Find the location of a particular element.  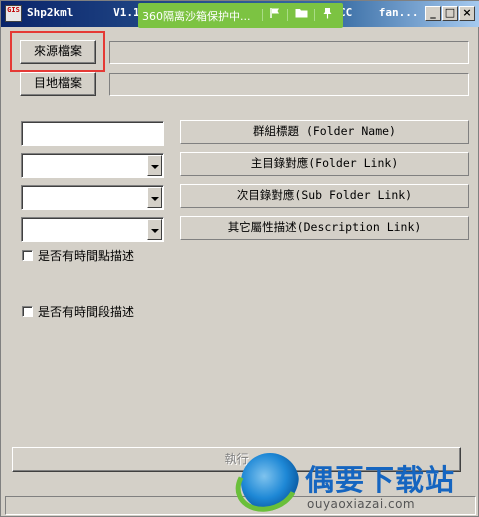

time-span-label: 是否有時間段描述 is located at coordinates (86, 311).